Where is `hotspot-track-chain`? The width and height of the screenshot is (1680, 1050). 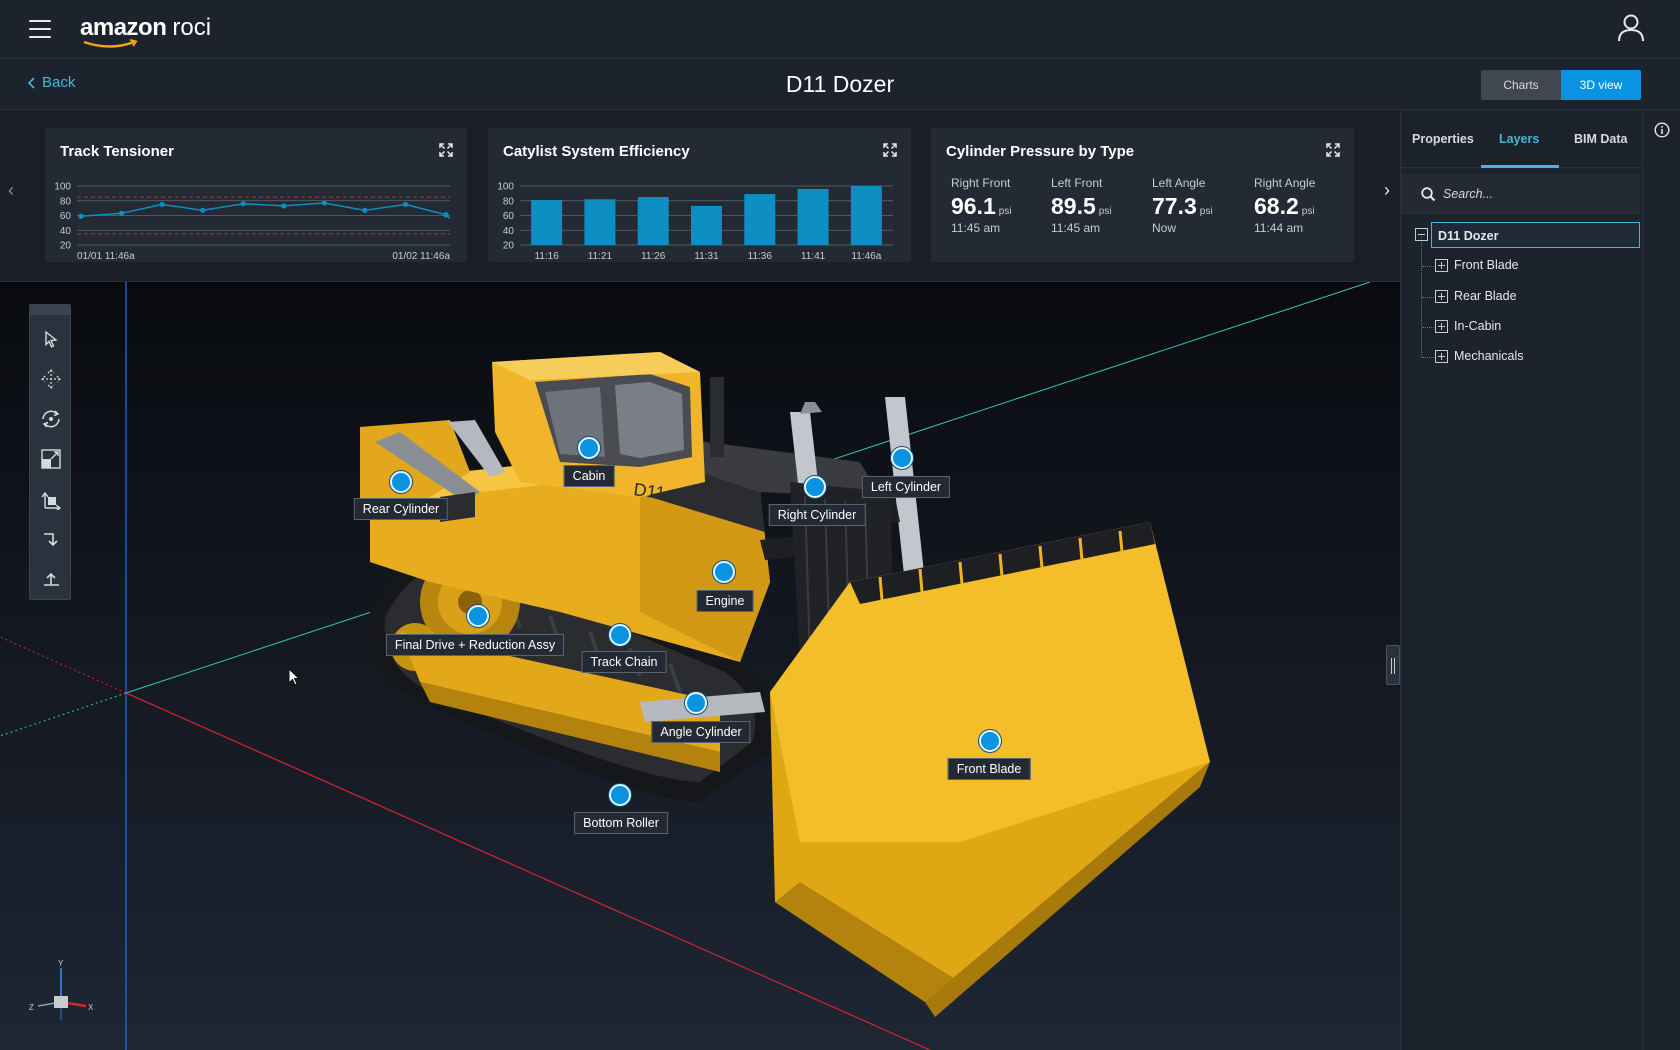
hotspot-track-chain is located at coordinates (620, 635).